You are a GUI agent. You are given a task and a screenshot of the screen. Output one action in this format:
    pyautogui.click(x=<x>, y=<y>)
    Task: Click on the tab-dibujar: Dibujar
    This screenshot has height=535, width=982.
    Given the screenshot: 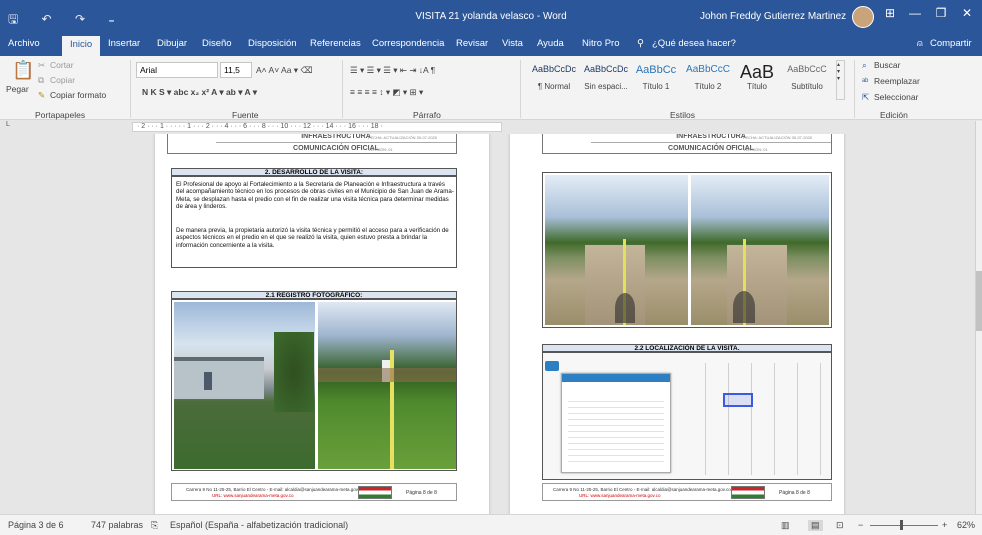 What is the action you would take?
    pyautogui.click(x=172, y=43)
    